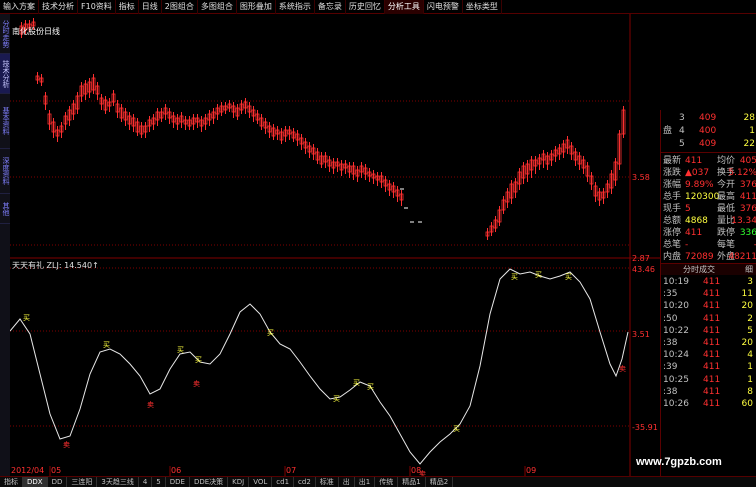 This screenshot has width=756, height=487. Describe the element at coordinates (5, 74) in the screenshot. I see `left-tab: 技术分析` at that location.